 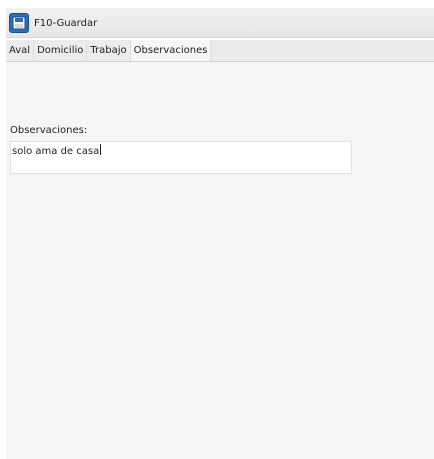 What do you see at coordinates (19, 23) in the screenshot?
I see `save-icon` at bounding box center [19, 23].